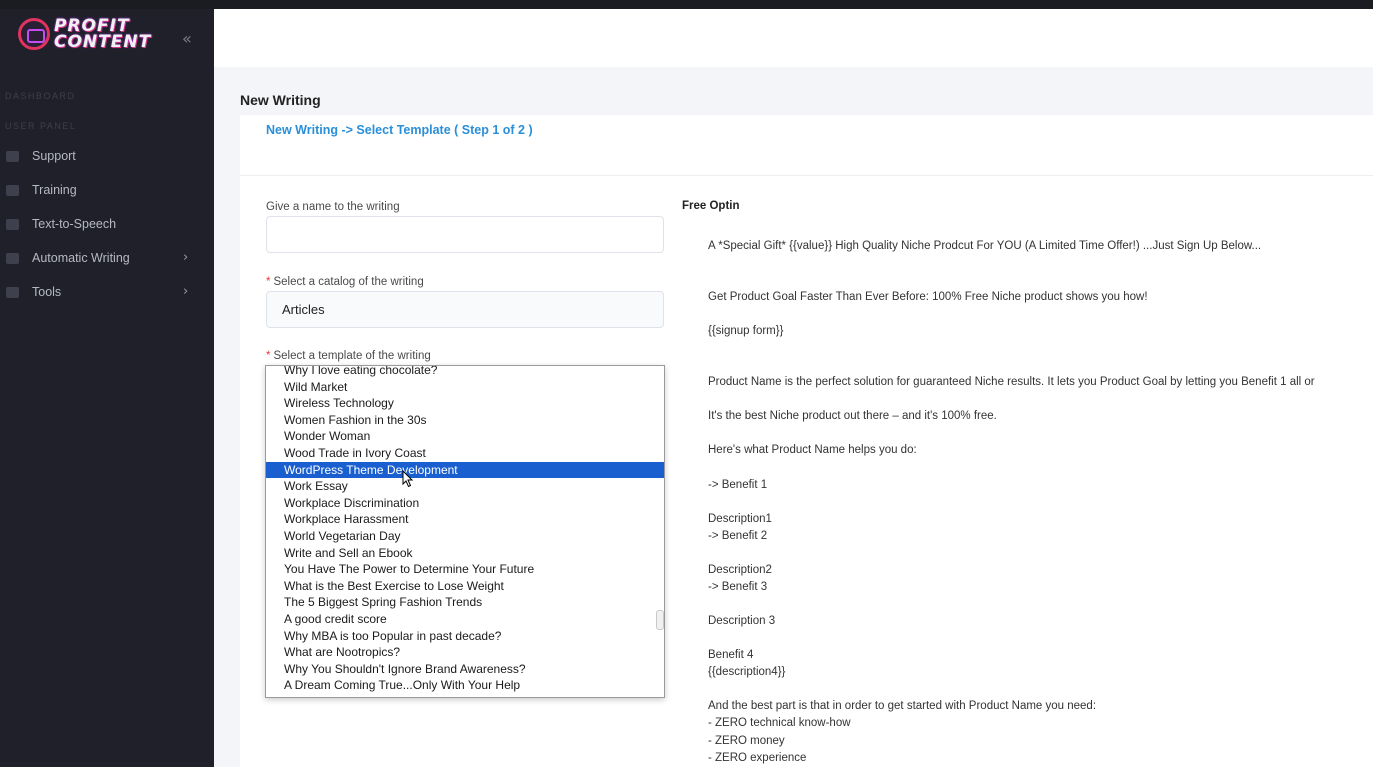 The image size is (1373, 767). I want to click on catalog-label-text: Select a catalog of the writing, so click(348, 282).